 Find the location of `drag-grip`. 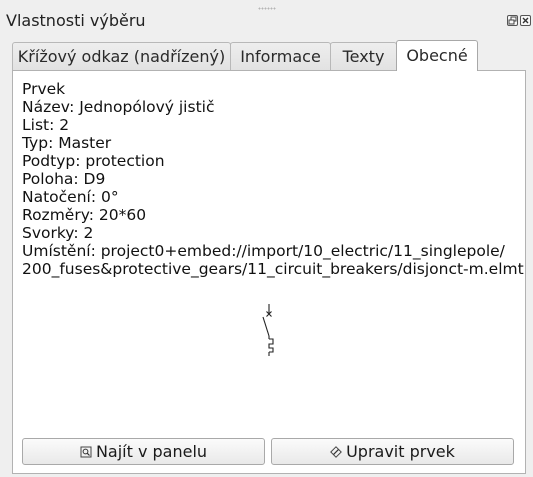

drag-grip is located at coordinates (267, 8).